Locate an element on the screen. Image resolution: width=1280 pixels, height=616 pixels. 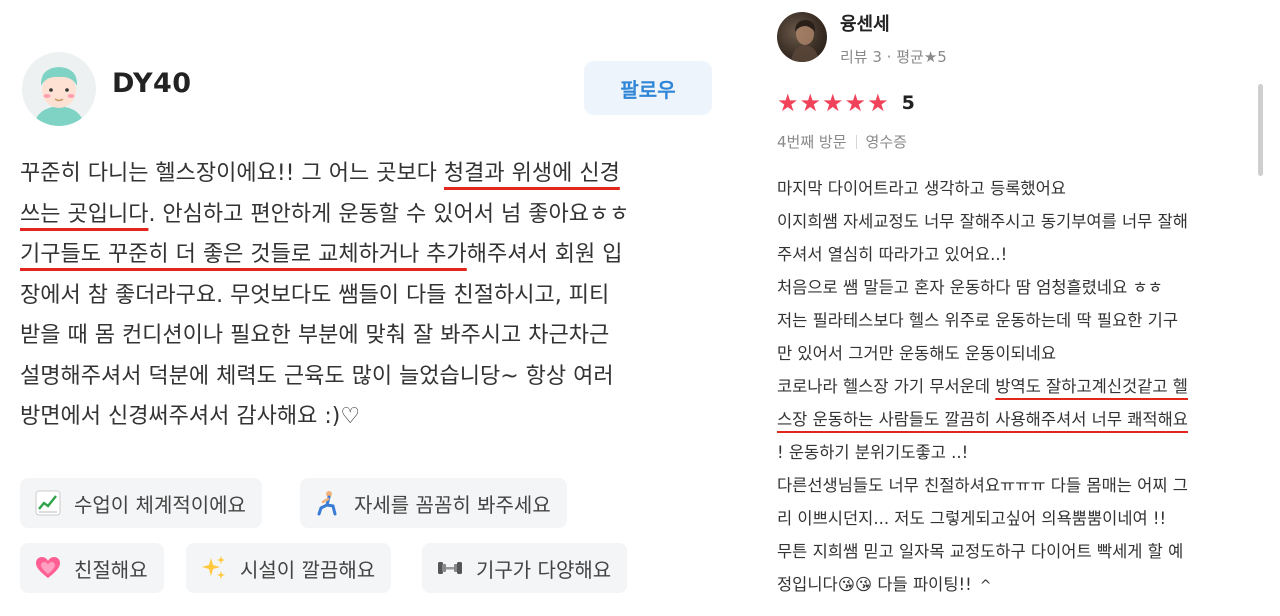
review-text-line: 방면에서 신경써주셔서 감사해요 :)♡ is located at coordinates (370, 417).